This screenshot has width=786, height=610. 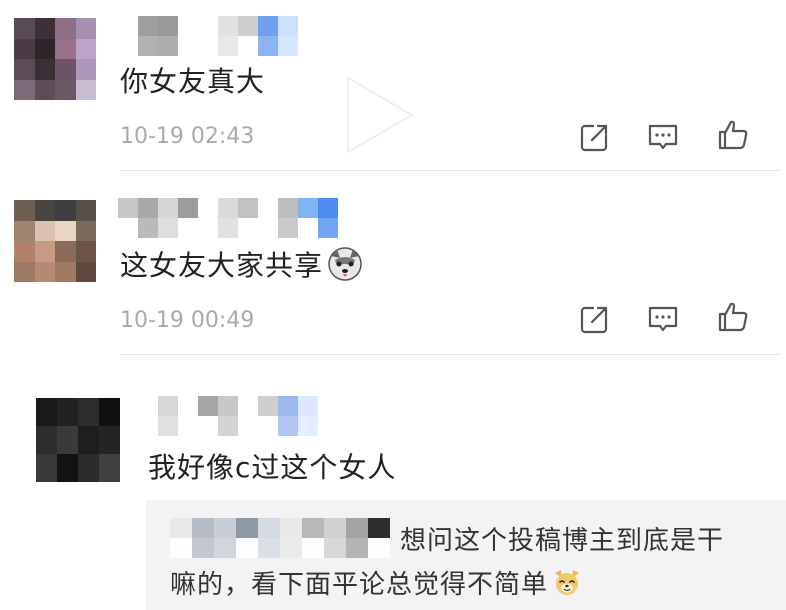 I want to click on quoted-reply-box: 想问这个投稿博主到底是干 嘛的，看下面平论总觉得不简单, so click(x=466, y=555).